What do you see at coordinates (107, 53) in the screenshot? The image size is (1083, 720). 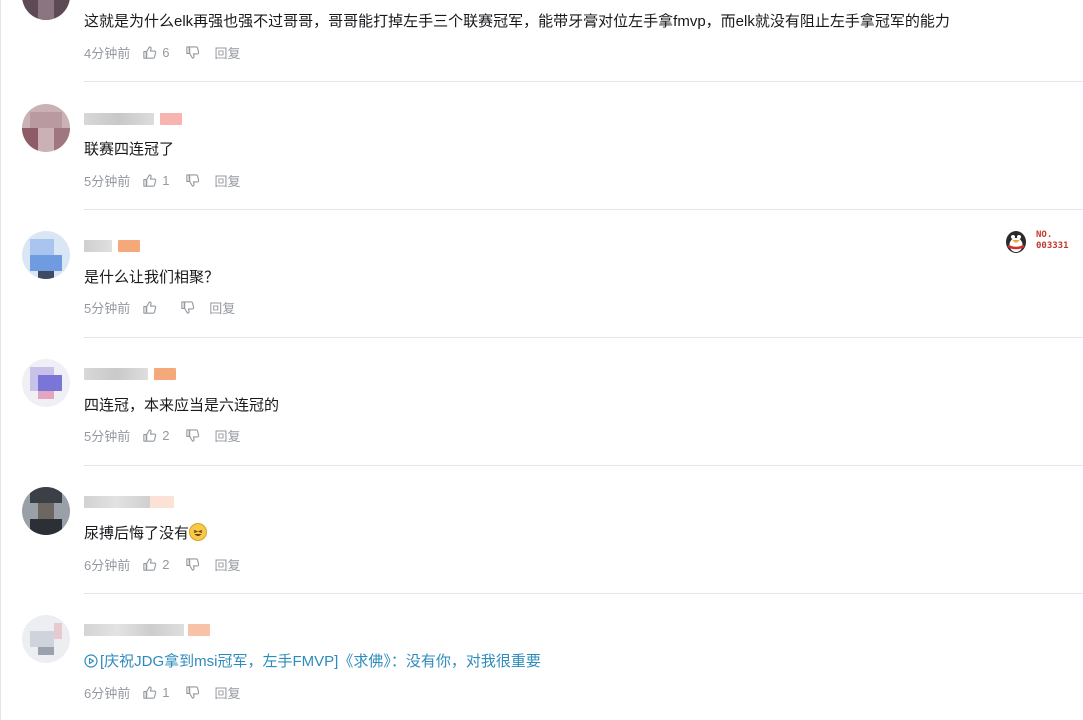 I see `comment-time: 4分钟前` at bounding box center [107, 53].